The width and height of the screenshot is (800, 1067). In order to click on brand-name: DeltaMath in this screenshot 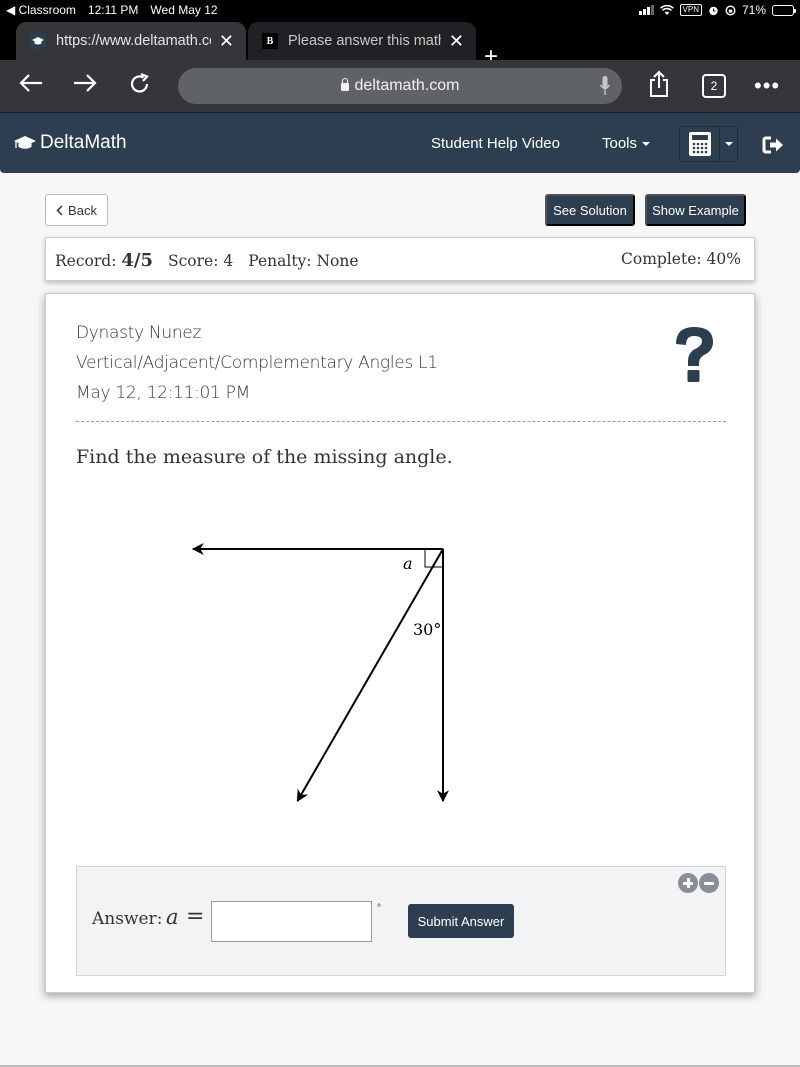, I will do `click(83, 142)`.